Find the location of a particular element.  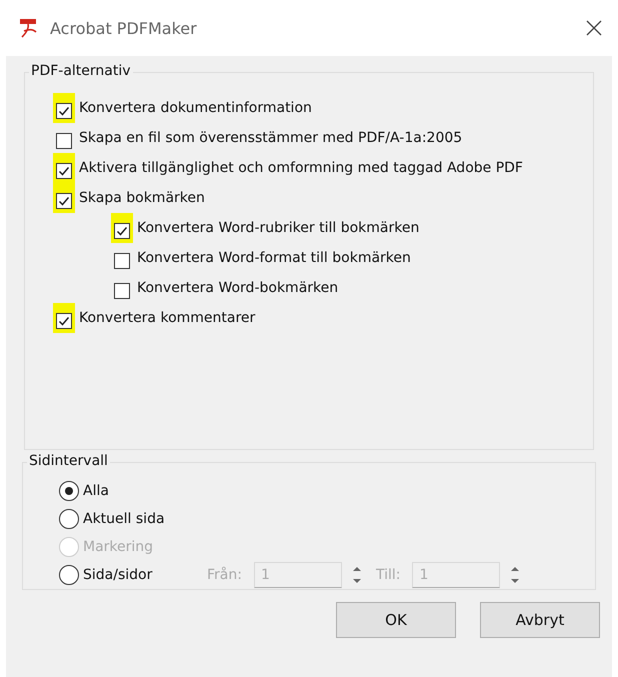

checkbox-label: Konvertera Word-bokmärken is located at coordinates (237, 288).